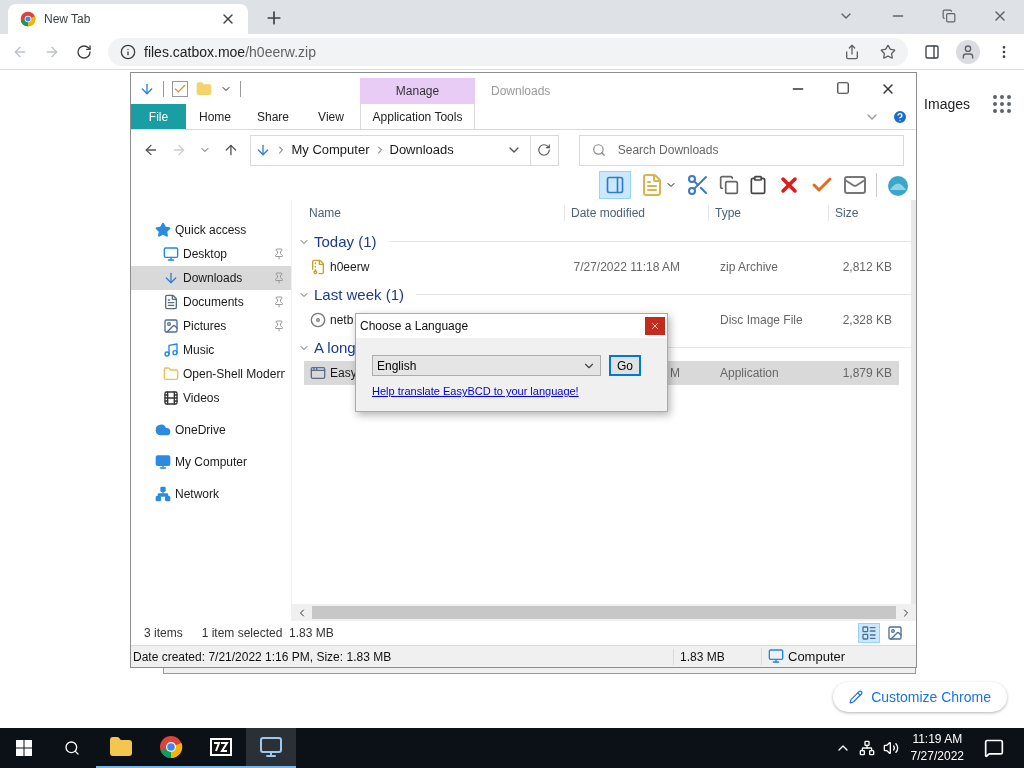 The image size is (1024, 768). What do you see at coordinates (817, 656) in the screenshot?
I see `status-location: Computer` at bounding box center [817, 656].